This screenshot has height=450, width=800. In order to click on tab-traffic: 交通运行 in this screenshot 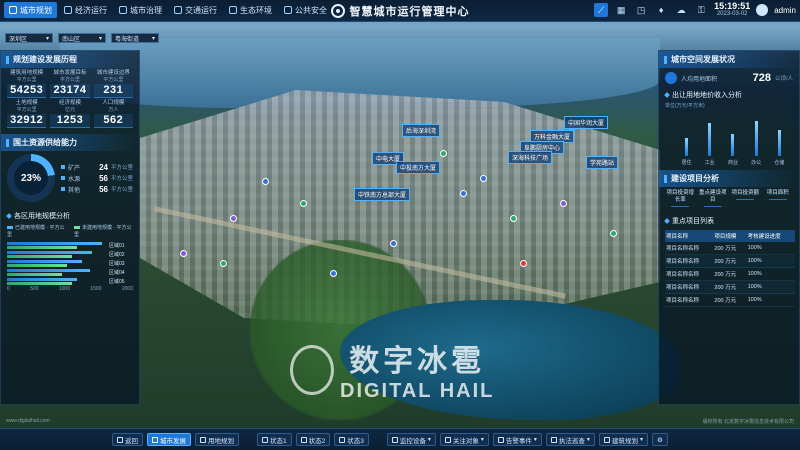, I will do `click(195, 10)`.